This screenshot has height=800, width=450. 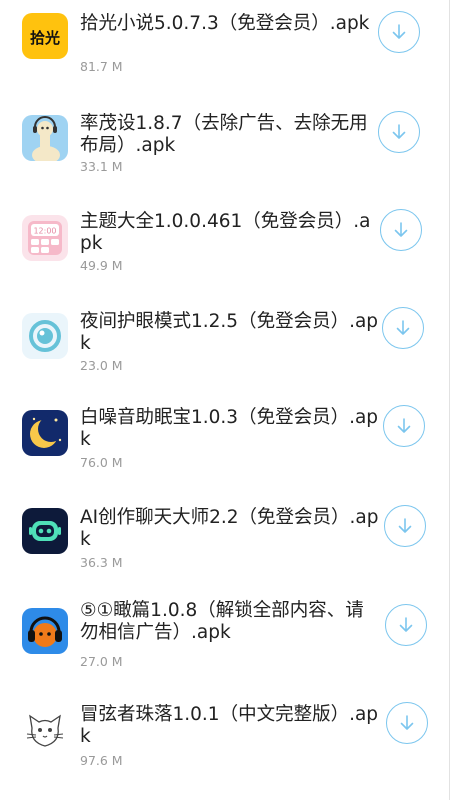 I want to click on file-size: 81.7 M, so click(x=101, y=66).